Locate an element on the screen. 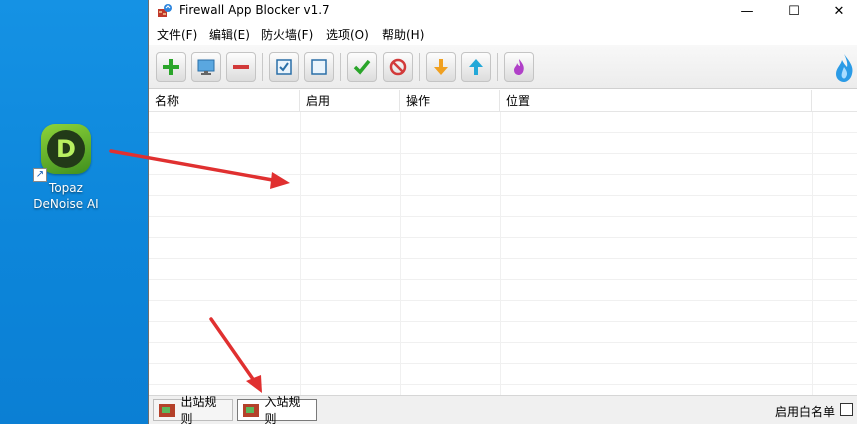 This screenshot has height=424, width=857. tab-inbound-label: 入站规则 is located at coordinates (282, 409).